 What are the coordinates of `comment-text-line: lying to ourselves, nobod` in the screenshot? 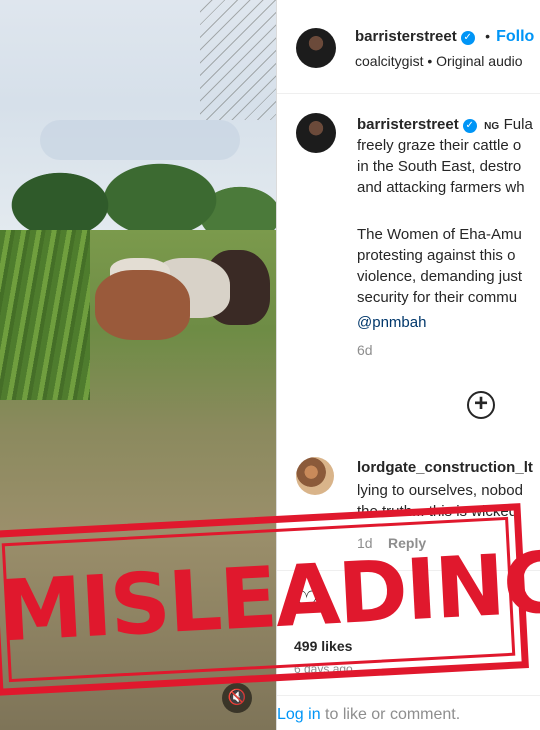 It's located at (440, 490).